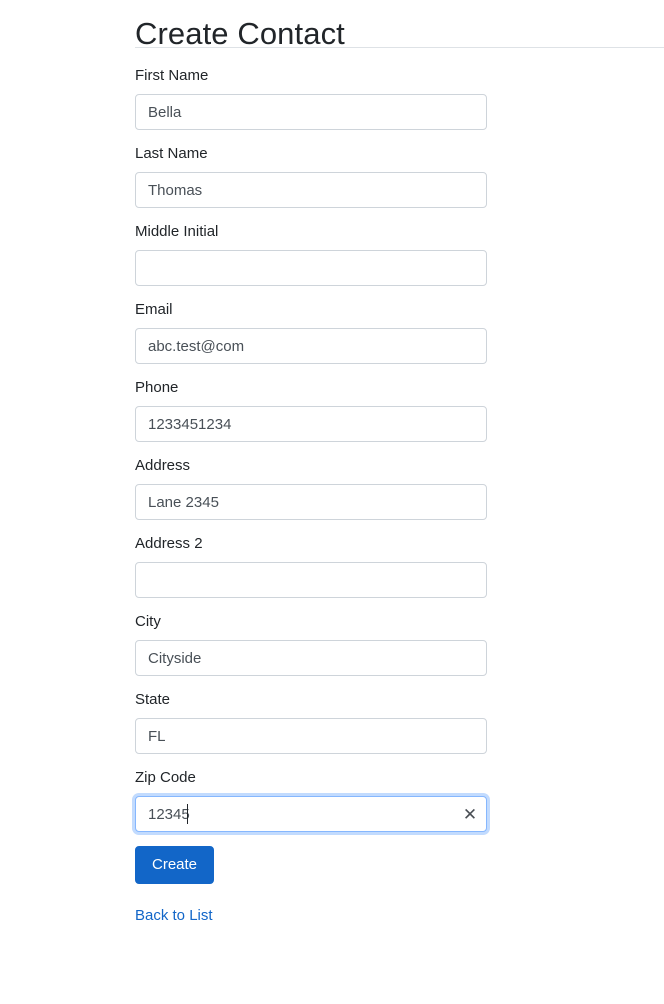 The width and height of the screenshot is (664, 1004). I want to click on input-wrap-middle-initial, so click(311, 268).